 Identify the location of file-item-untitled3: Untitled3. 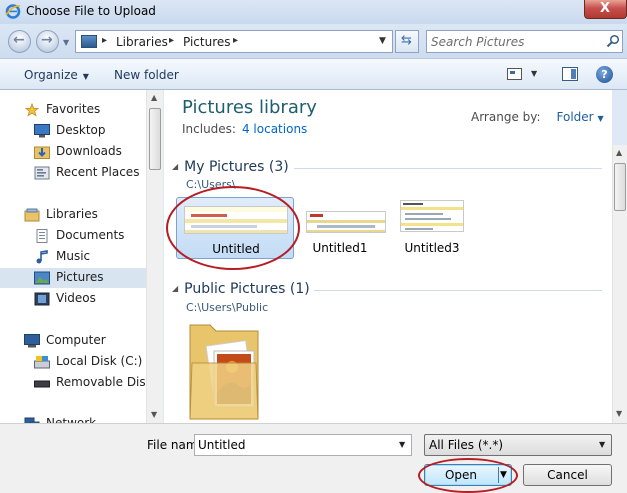
(452, 228).